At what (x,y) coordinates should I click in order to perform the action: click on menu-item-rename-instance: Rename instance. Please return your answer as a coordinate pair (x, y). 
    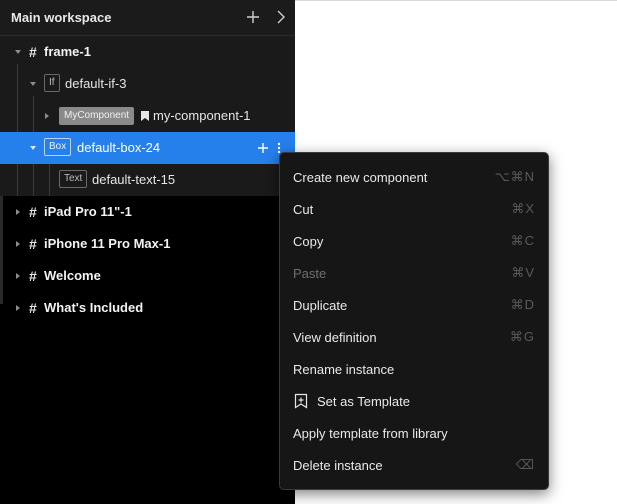
    Looking at the image, I should click on (414, 369).